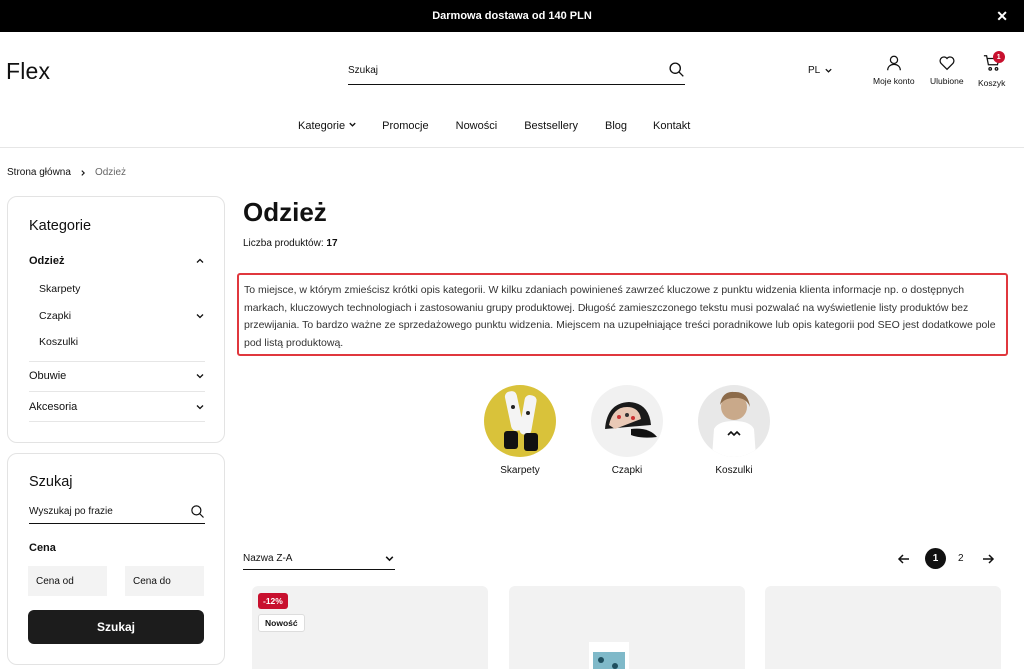 This screenshot has height=669, width=1024. What do you see at coordinates (39, 172) in the screenshot?
I see `breadcrumb-home: Strona główna` at bounding box center [39, 172].